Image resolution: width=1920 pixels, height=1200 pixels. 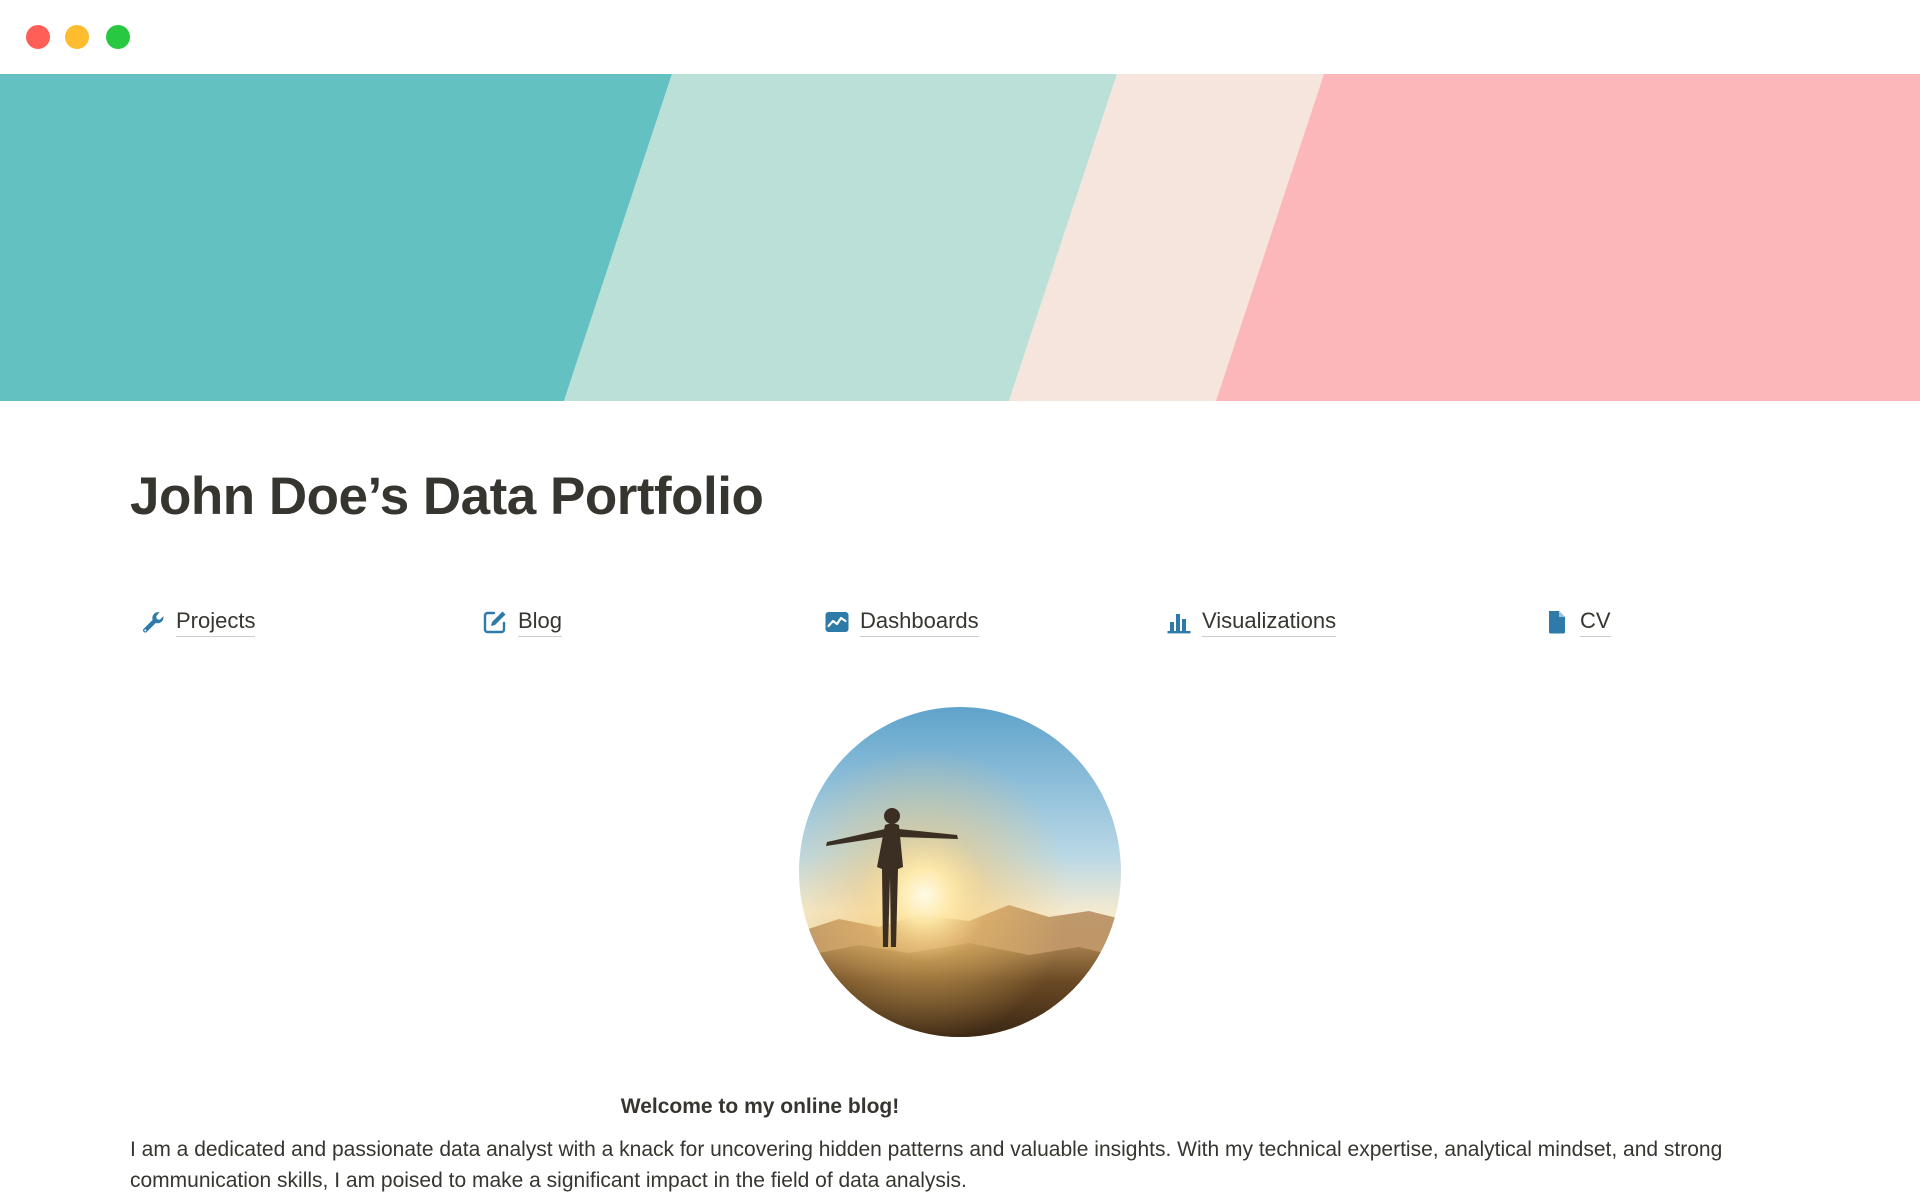 What do you see at coordinates (760, 1106) in the screenshot?
I see `welcome-heading: Welcome to my online blog!` at bounding box center [760, 1106].